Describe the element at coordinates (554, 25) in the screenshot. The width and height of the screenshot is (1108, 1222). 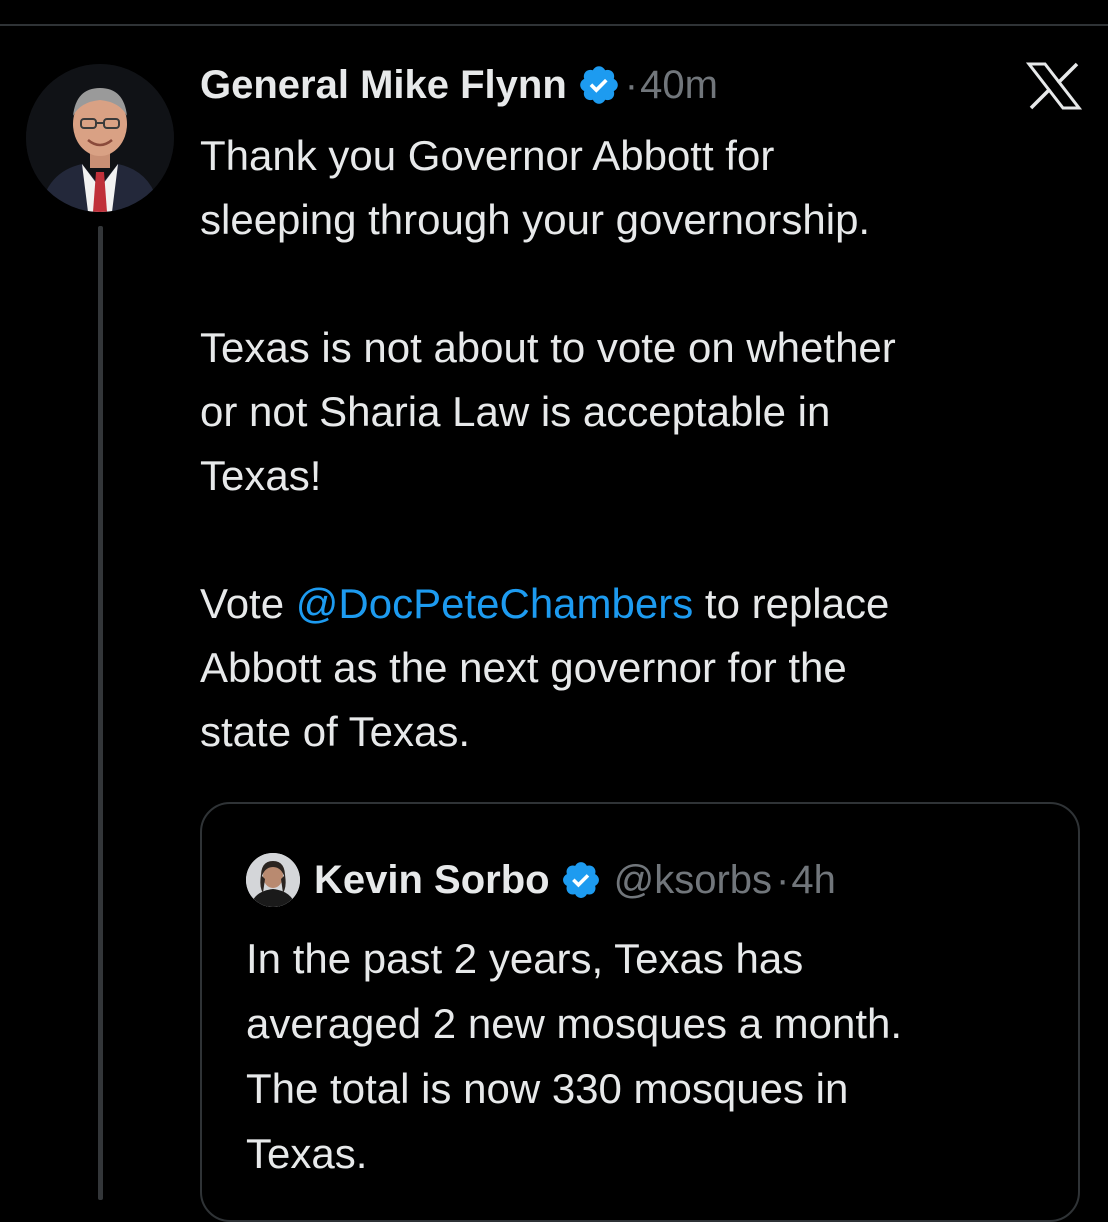
I see `top-divider` at that location.